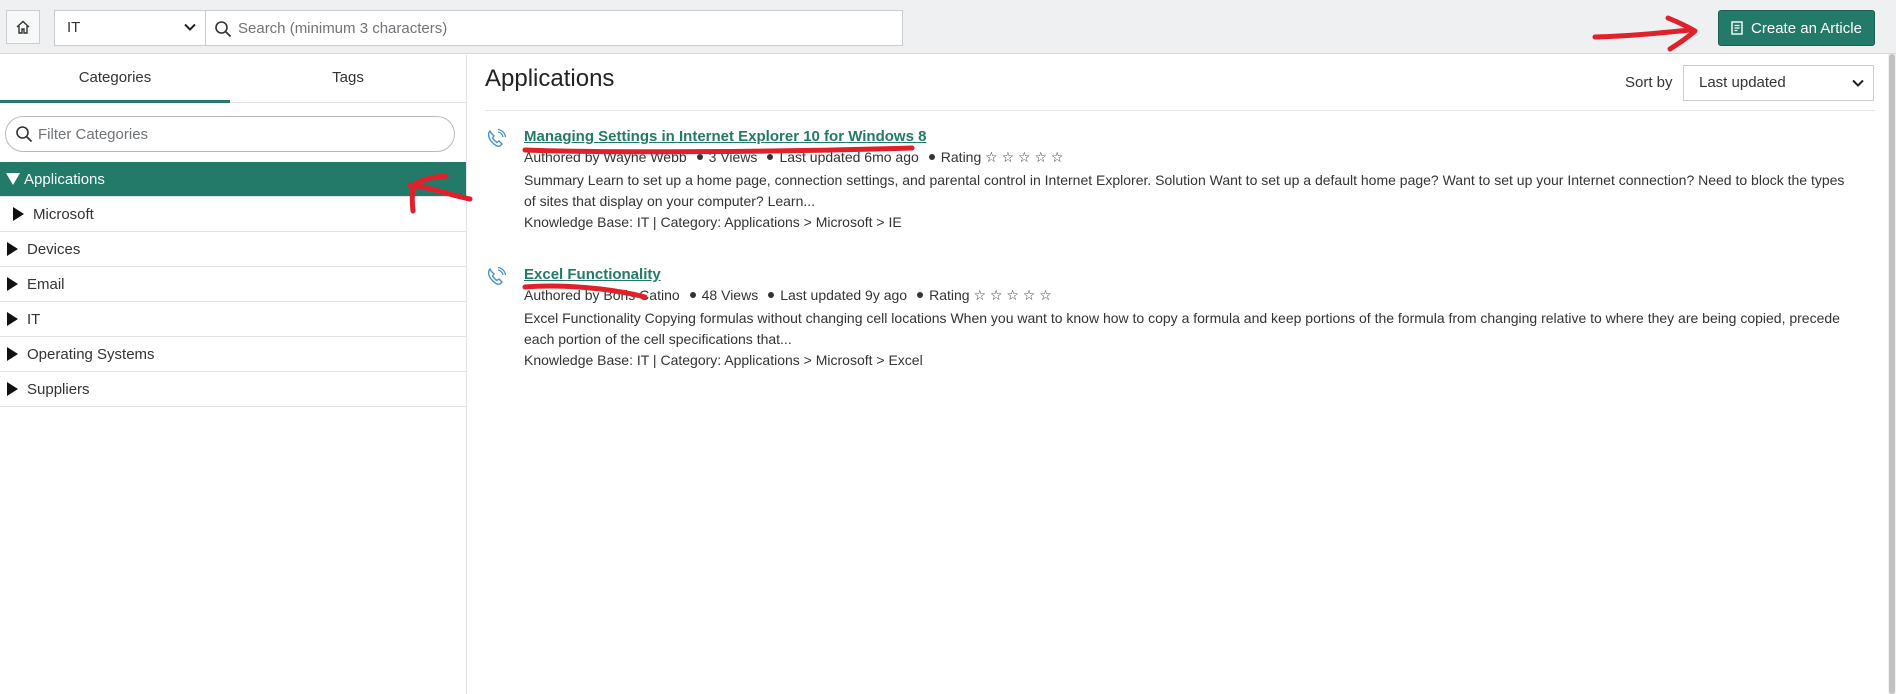 The width and height of the screenshot is (1896, 694). What do you see at coordinates (91, 354) in the screenshot?
I see `category-label: Operating Systems` at bounding box center [91, 354].